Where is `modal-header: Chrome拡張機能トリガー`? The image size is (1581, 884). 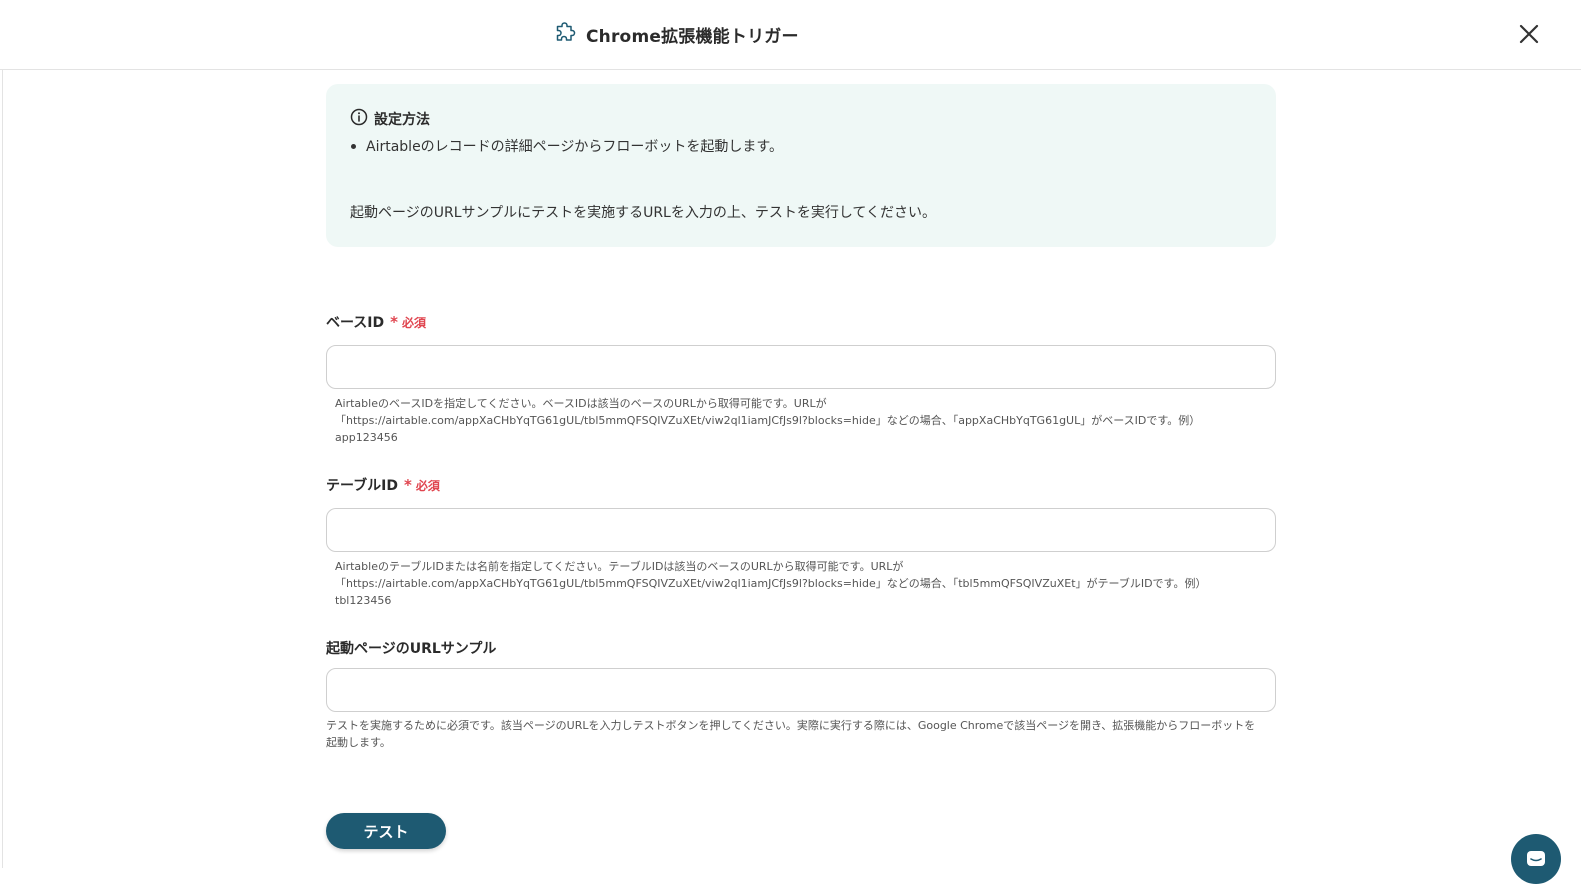 modal-header: Chrome拡張機能トリガー is located at coordinates (790, 35).